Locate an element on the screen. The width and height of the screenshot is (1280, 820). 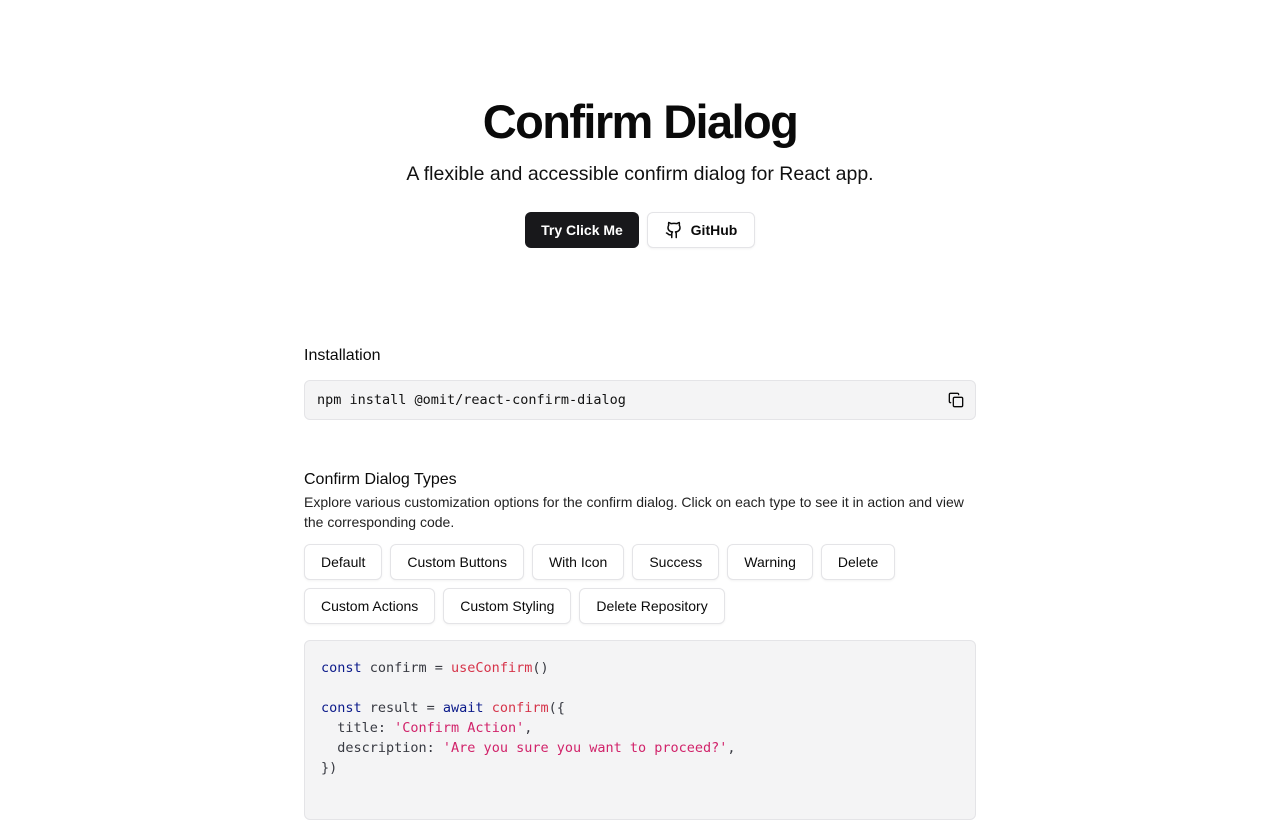
try-click-me-button: Try Click Me is located at coordinates (582, 230).